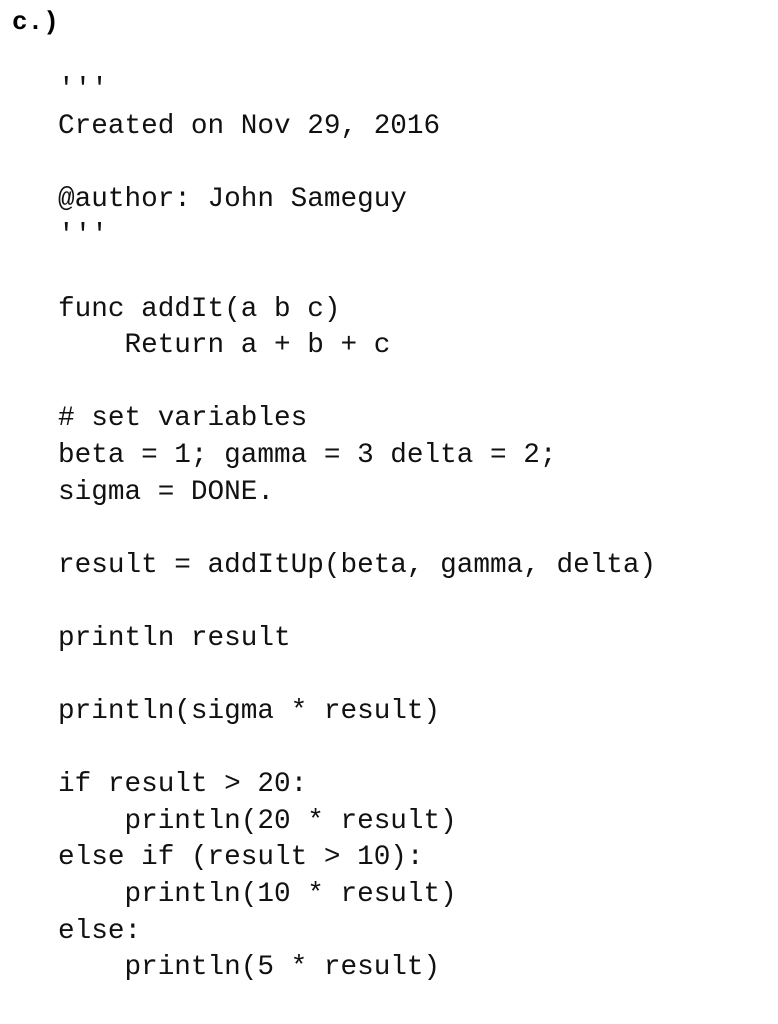 The image size is (778, 1024). What do you see at coordinates (257, 821) in the screenshot?
I see `code-line-println-20: println(20 * result)` at bounding box center [257, 821].